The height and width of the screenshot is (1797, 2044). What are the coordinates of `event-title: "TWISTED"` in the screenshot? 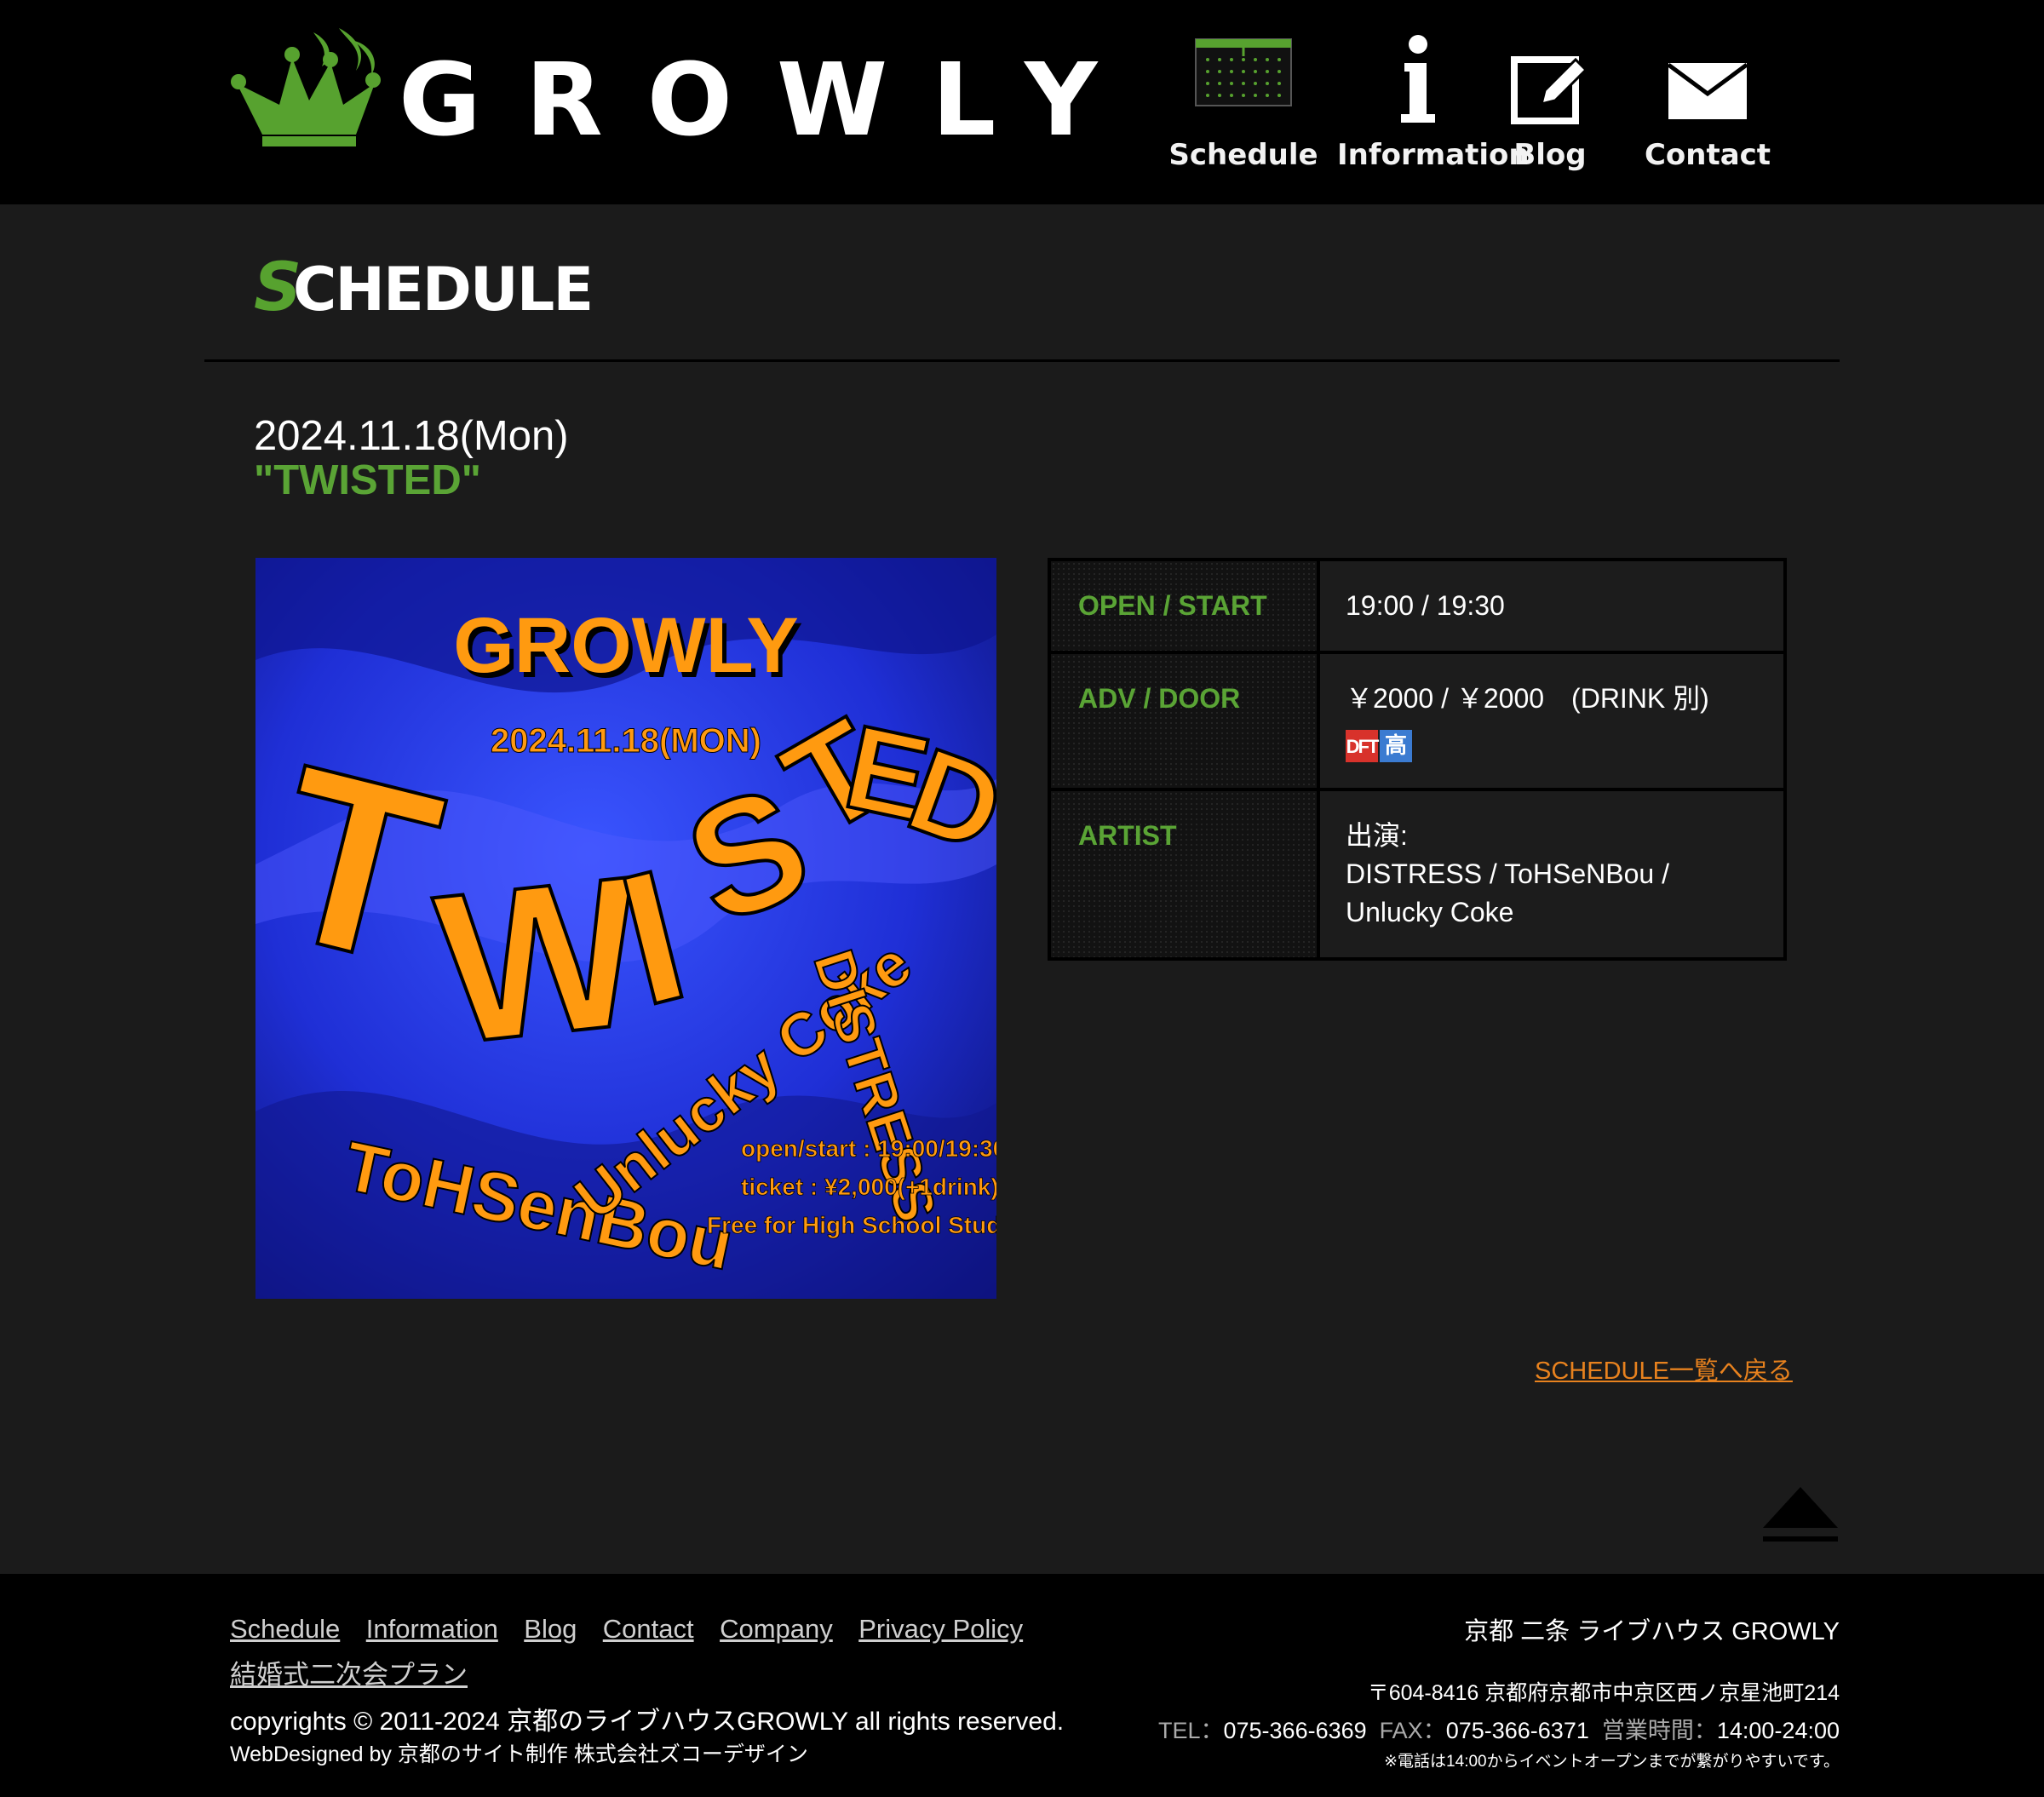 It's located at (367, 480).